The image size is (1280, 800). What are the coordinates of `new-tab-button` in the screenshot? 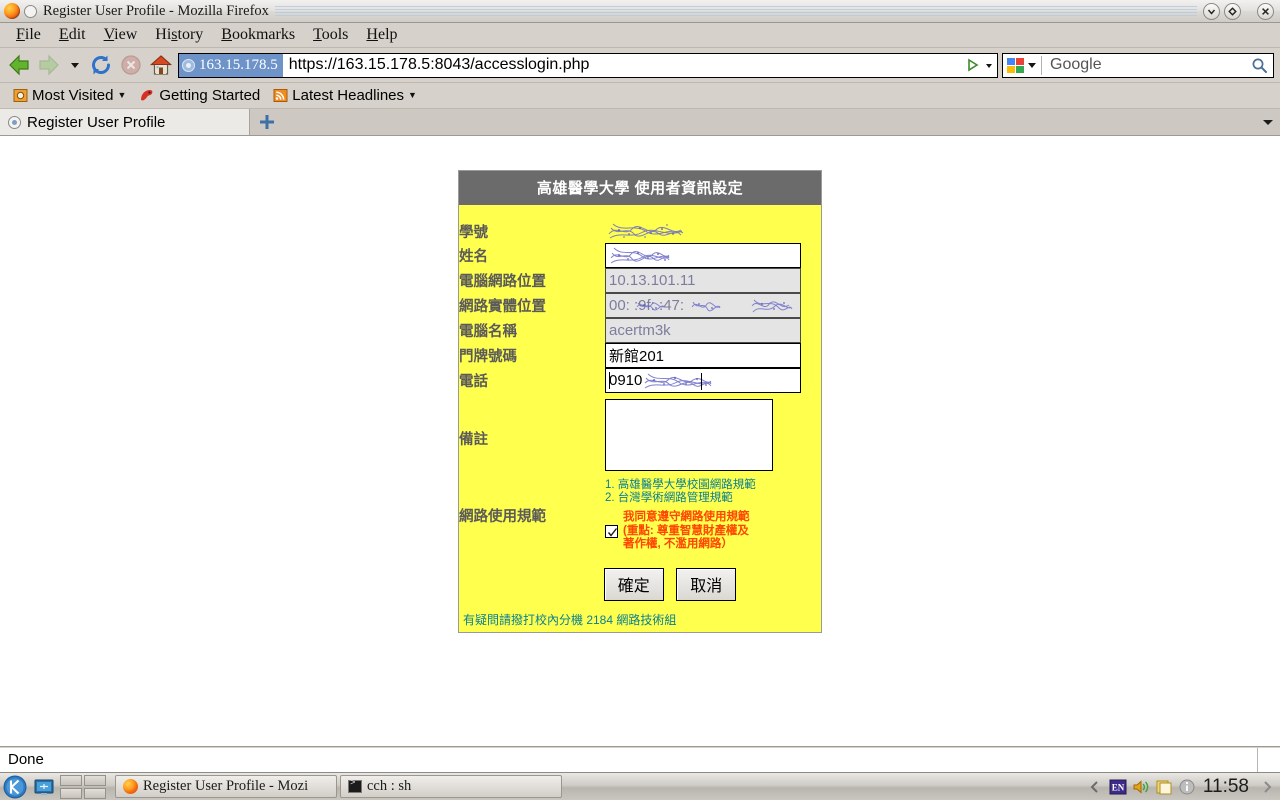 It's located at (267, 122).